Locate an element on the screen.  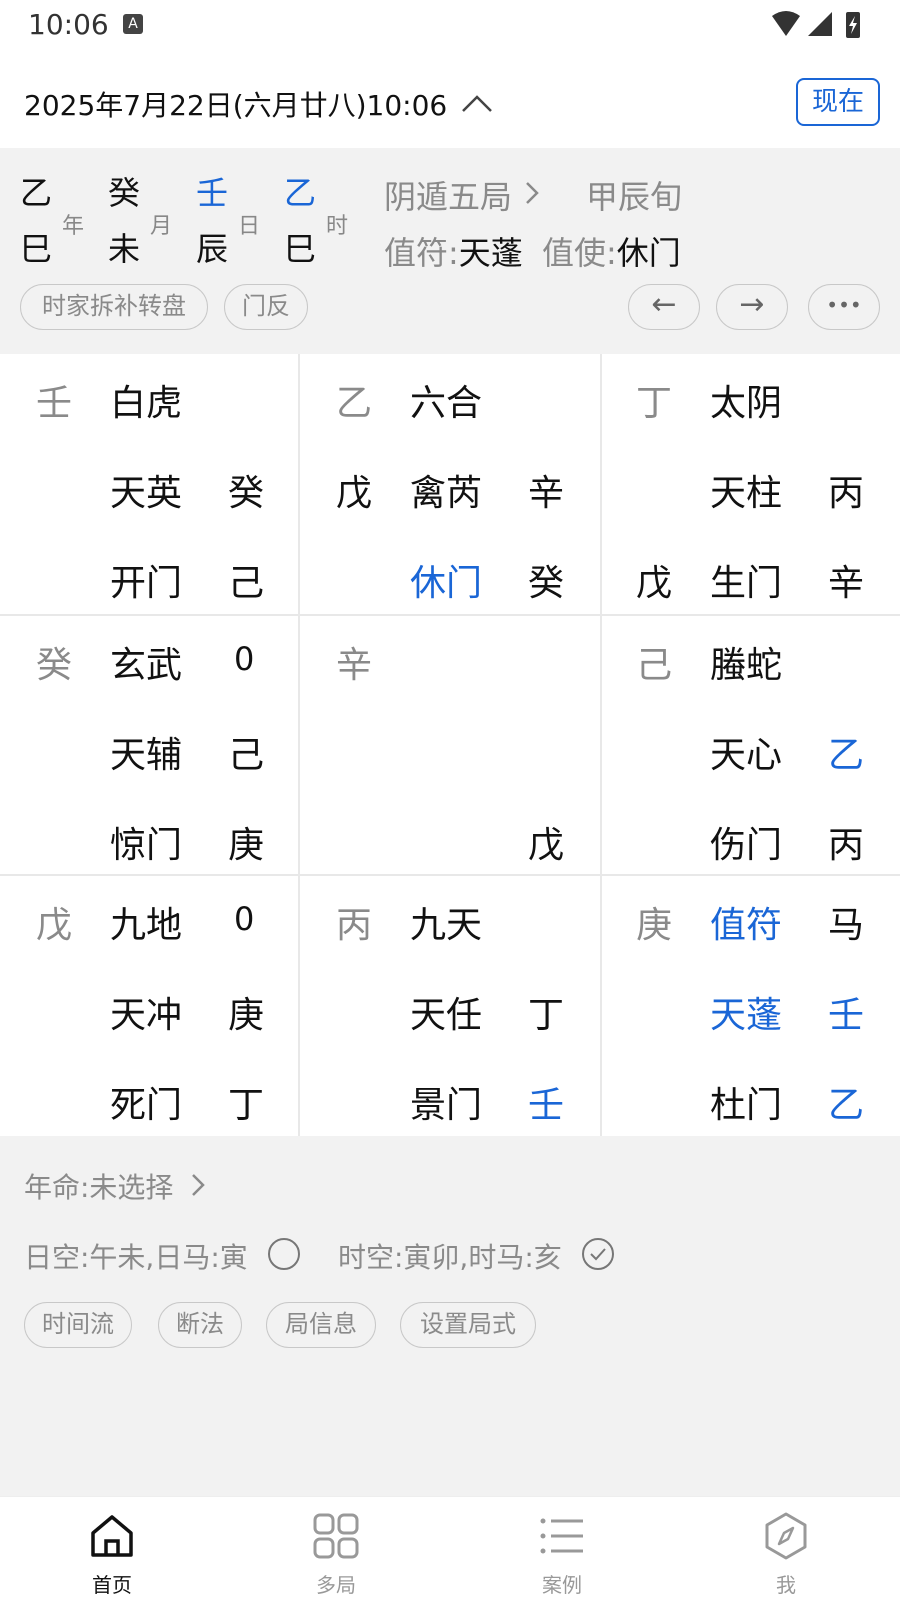
palace-mark: 马 is located at coordinates (846, 925).